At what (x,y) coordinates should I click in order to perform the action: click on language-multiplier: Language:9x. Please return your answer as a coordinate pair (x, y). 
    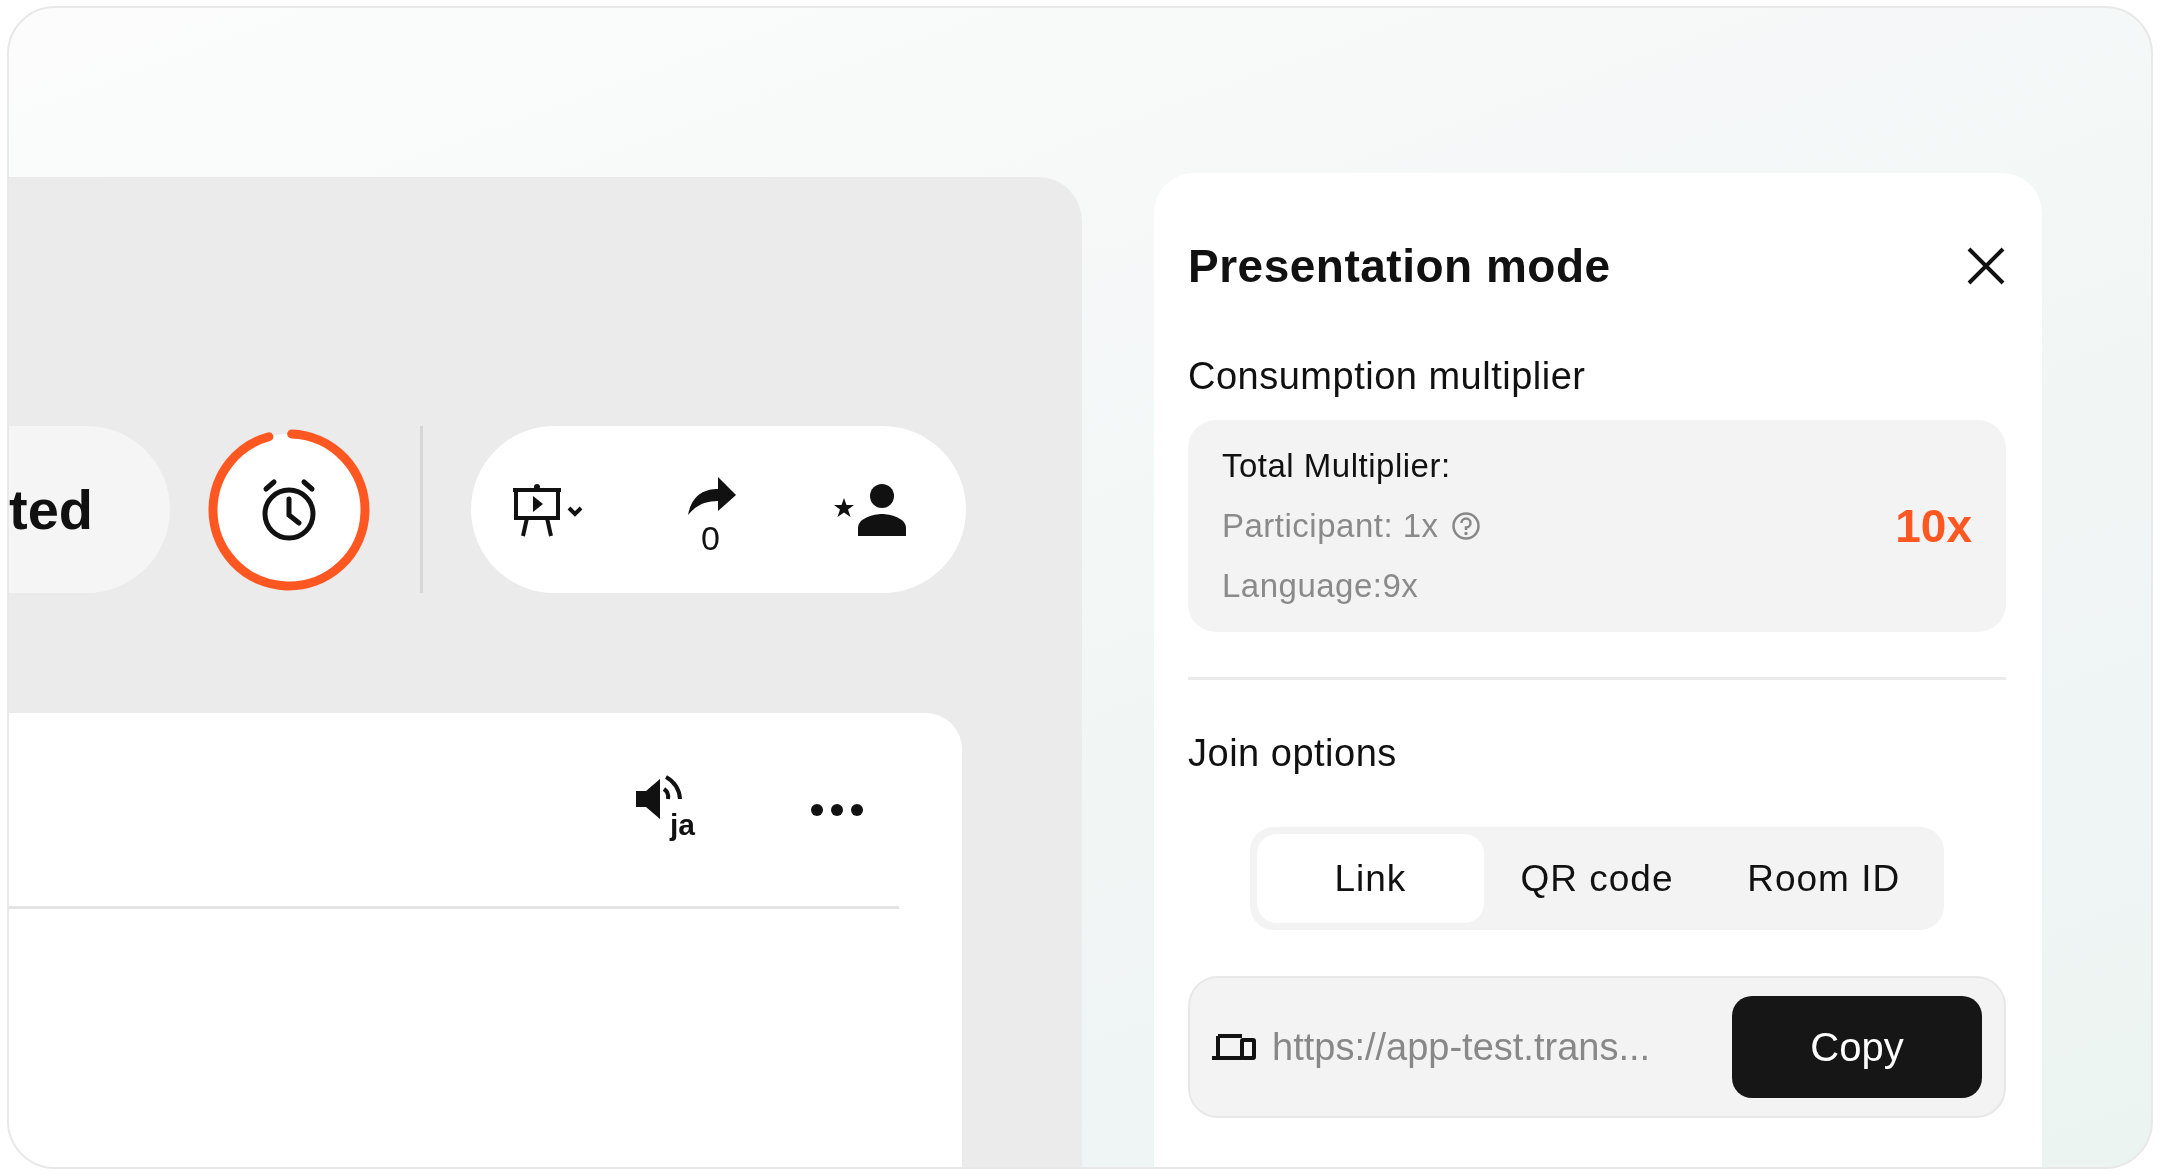
    Looking at the image, I should click on (1321, 586).